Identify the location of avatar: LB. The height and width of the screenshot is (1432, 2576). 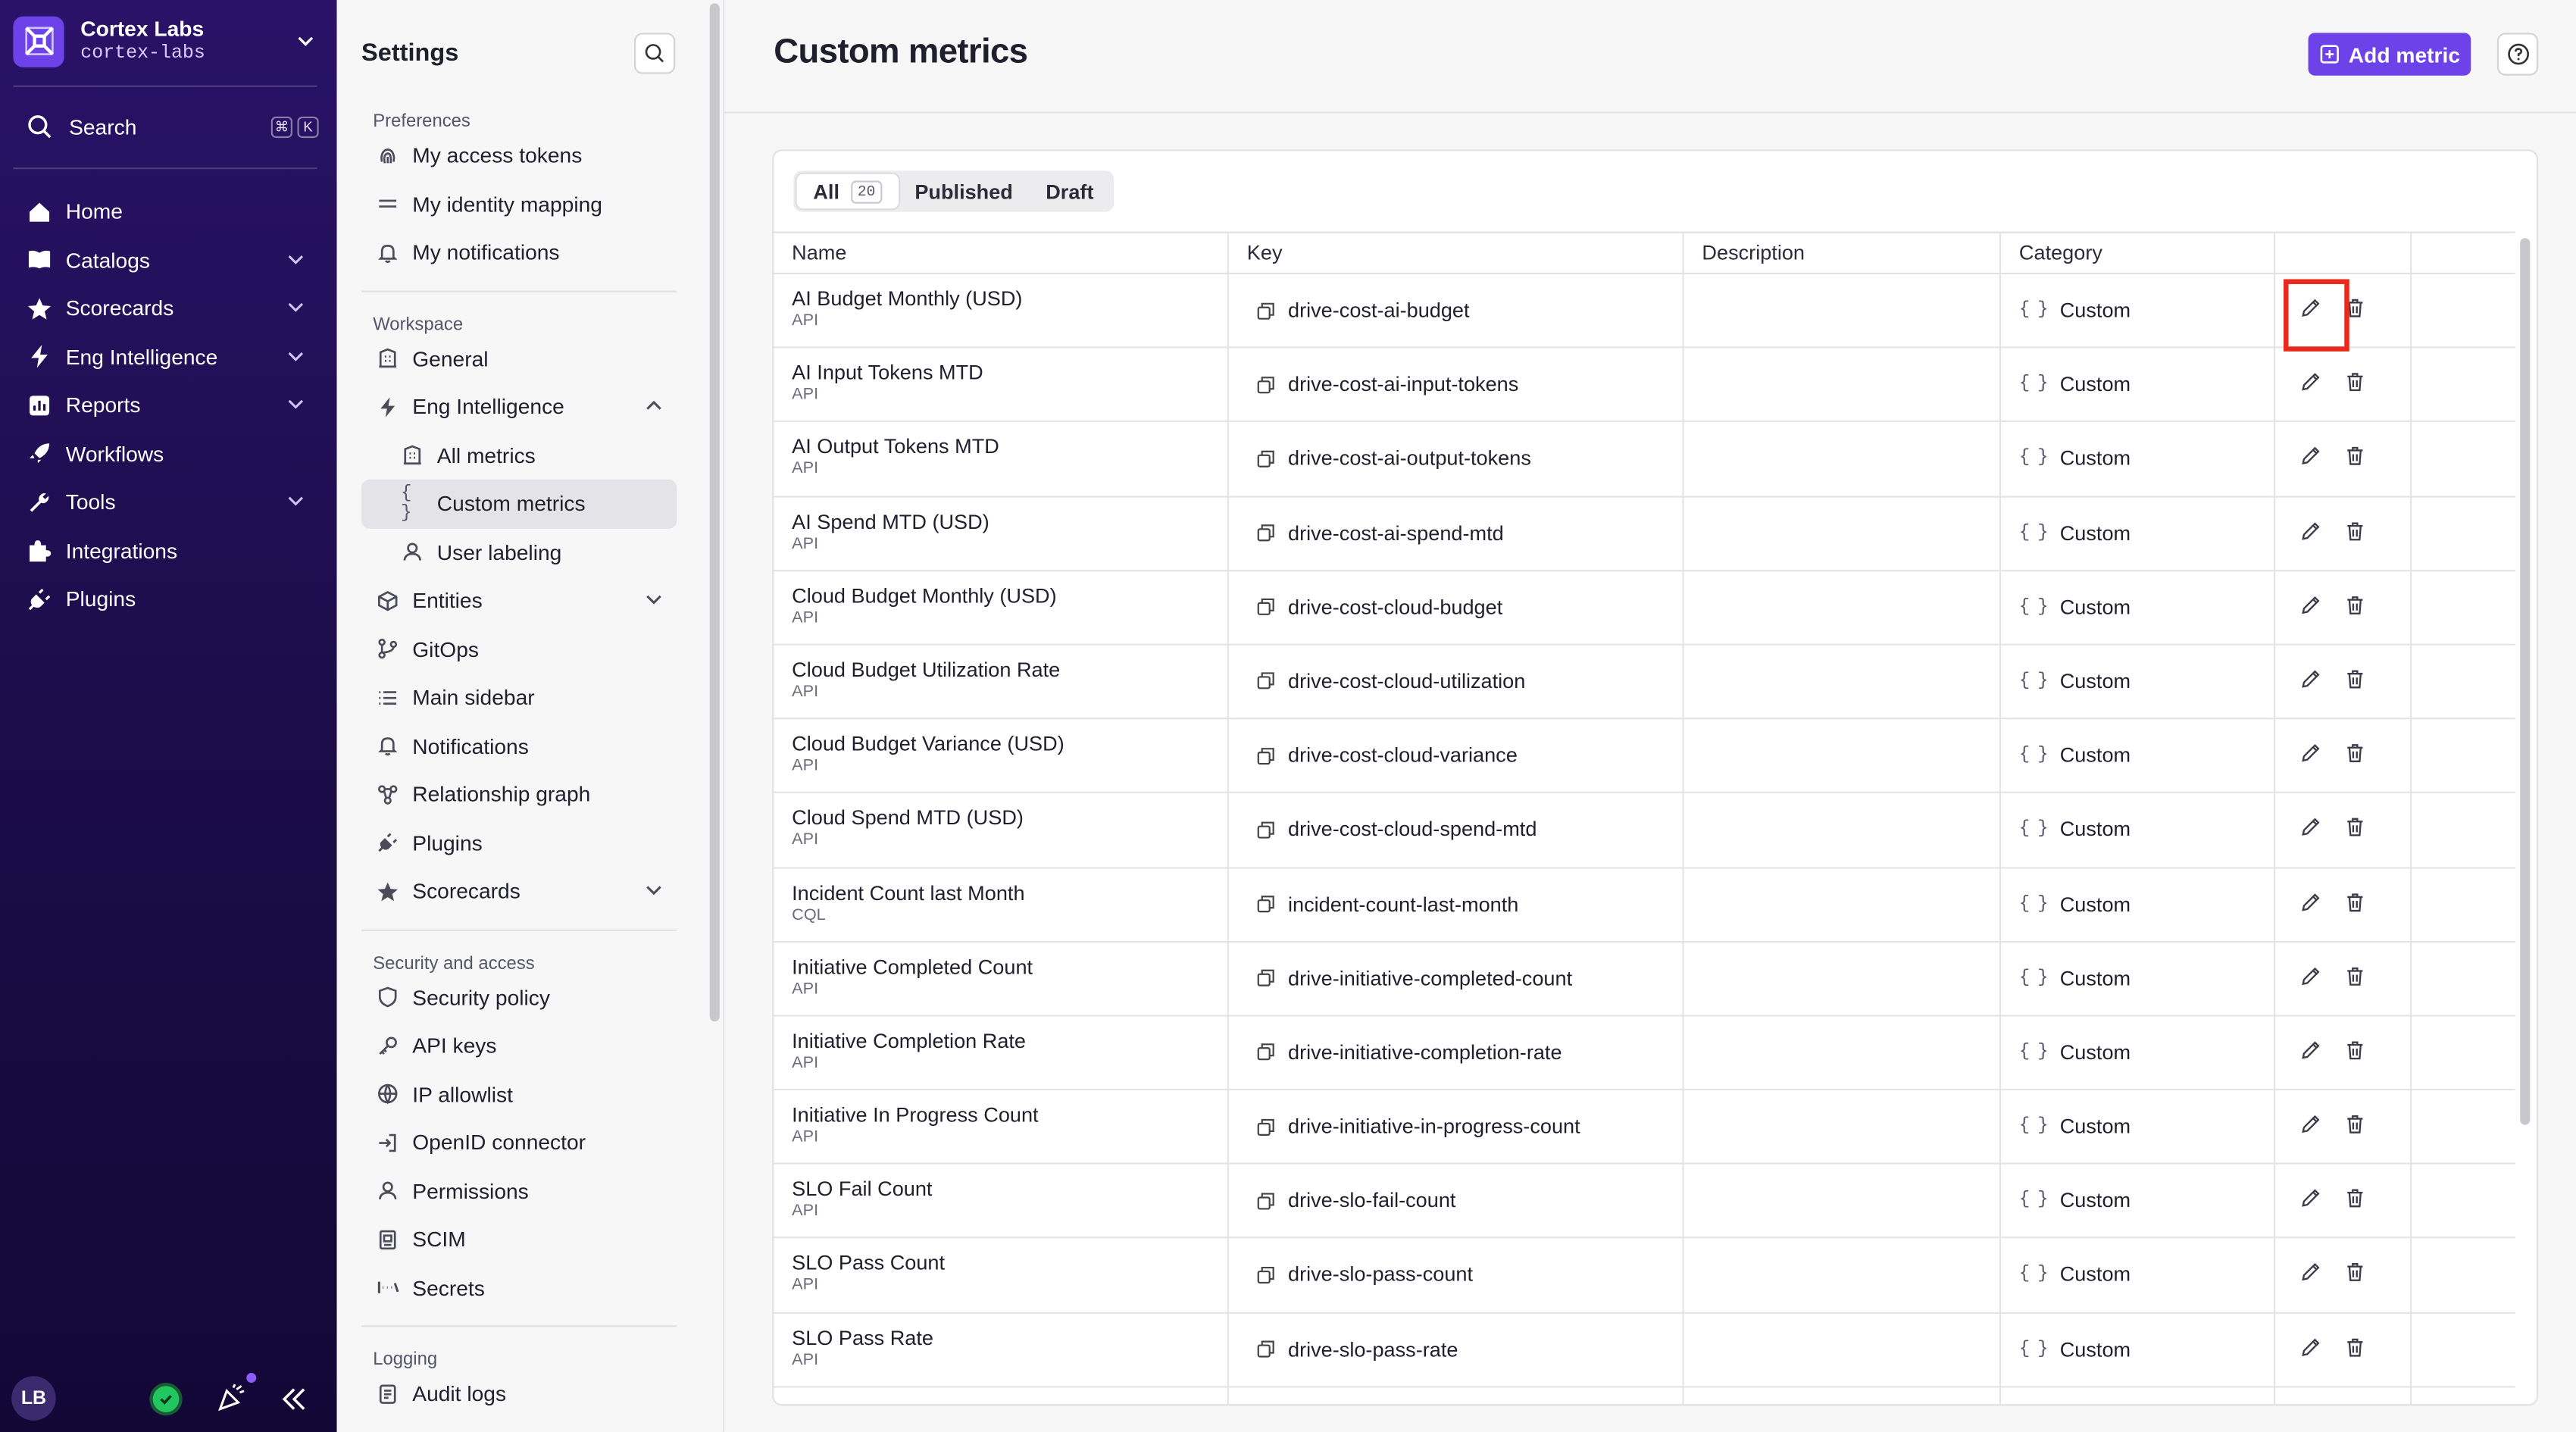
(33, 1398).